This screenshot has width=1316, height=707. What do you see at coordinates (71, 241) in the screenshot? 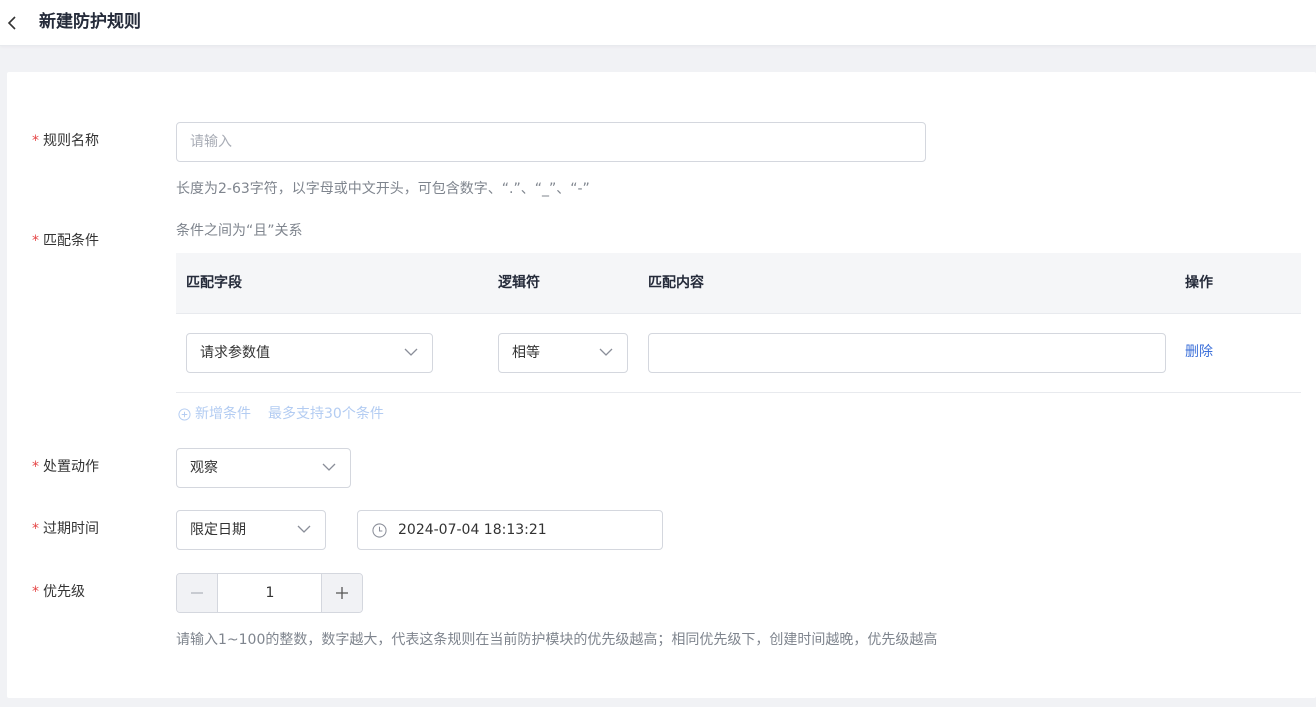
I see `conditions-label-text: 匹配条件` at bounding box center [71, 241].